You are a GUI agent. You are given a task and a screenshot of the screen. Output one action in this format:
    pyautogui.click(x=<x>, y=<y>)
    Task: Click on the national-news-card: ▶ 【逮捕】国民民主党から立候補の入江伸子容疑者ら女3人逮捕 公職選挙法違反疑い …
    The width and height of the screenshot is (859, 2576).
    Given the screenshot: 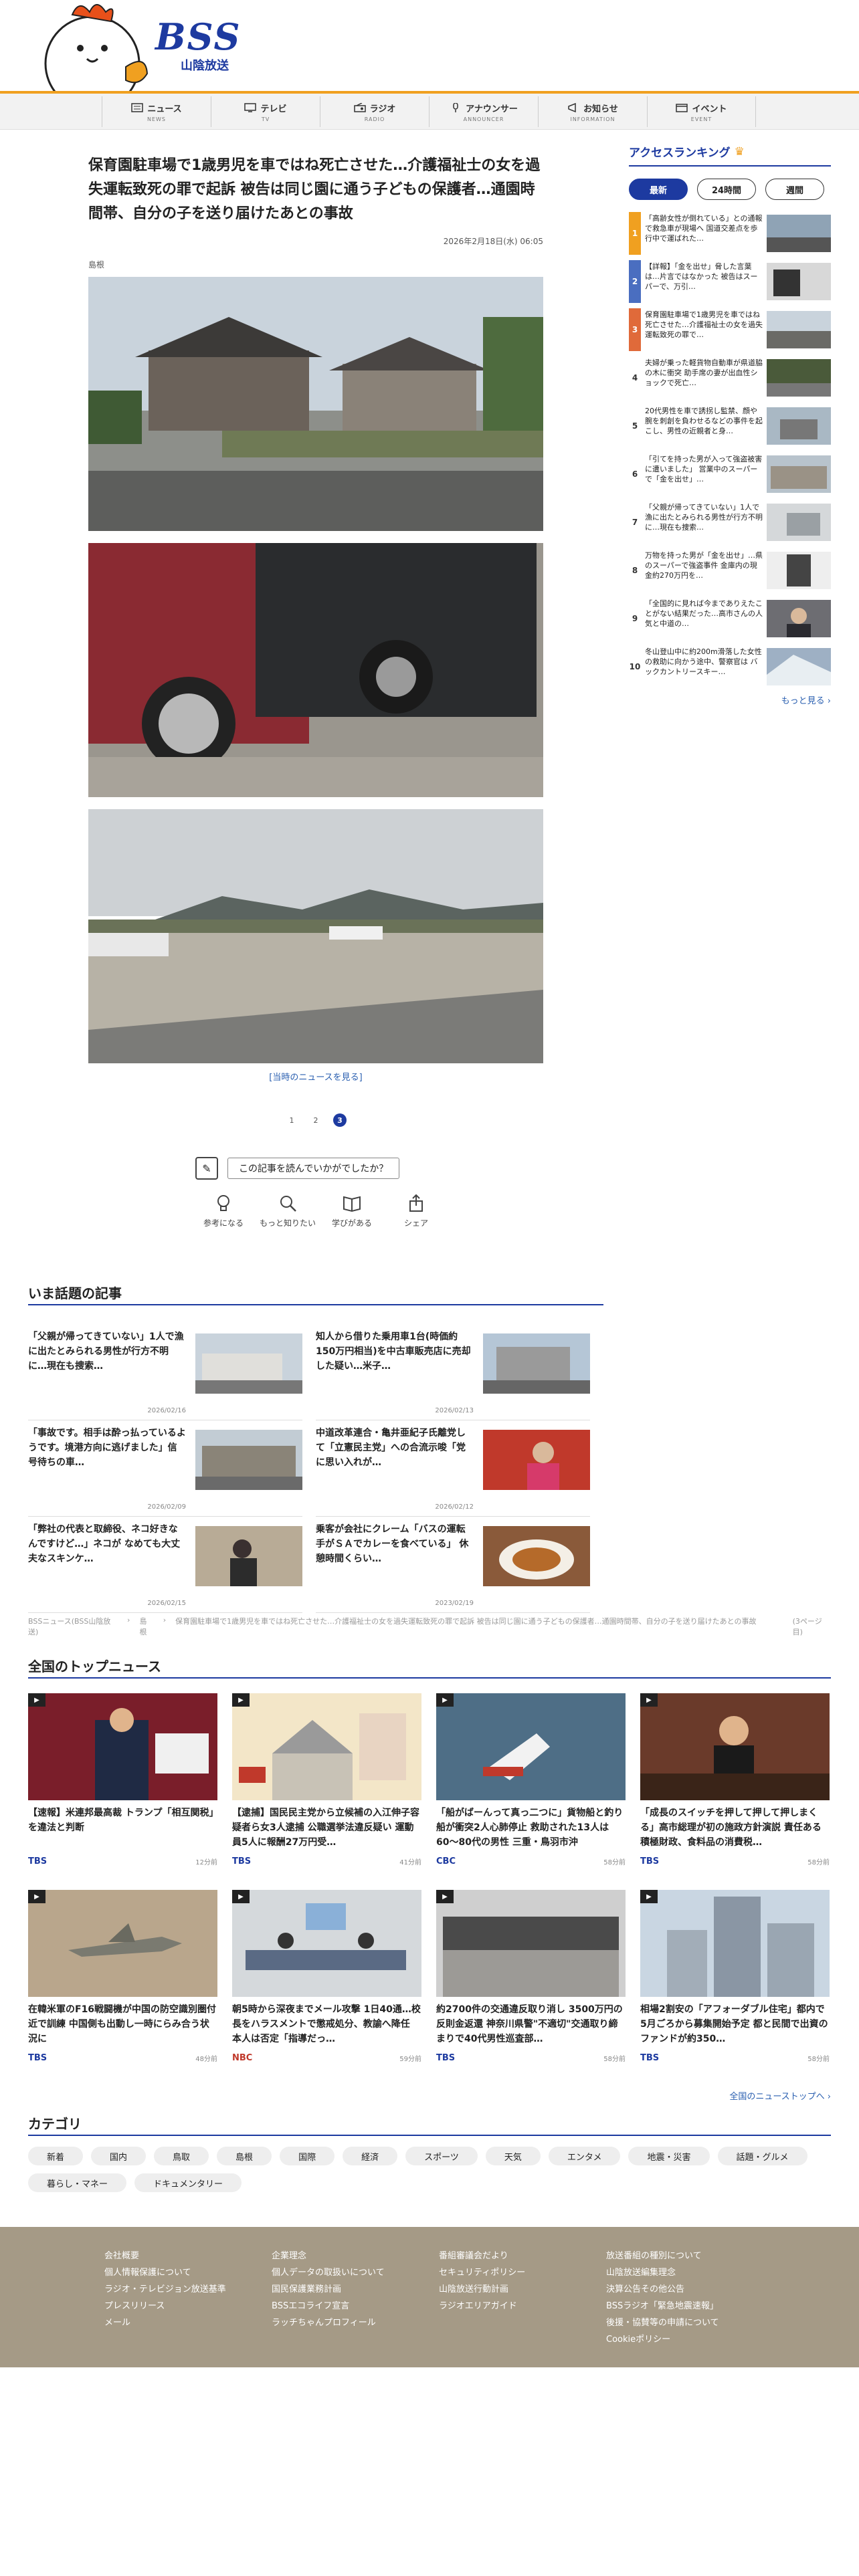 What is the action you would take?
    pyautogui.click(x=326, y=1784)
    